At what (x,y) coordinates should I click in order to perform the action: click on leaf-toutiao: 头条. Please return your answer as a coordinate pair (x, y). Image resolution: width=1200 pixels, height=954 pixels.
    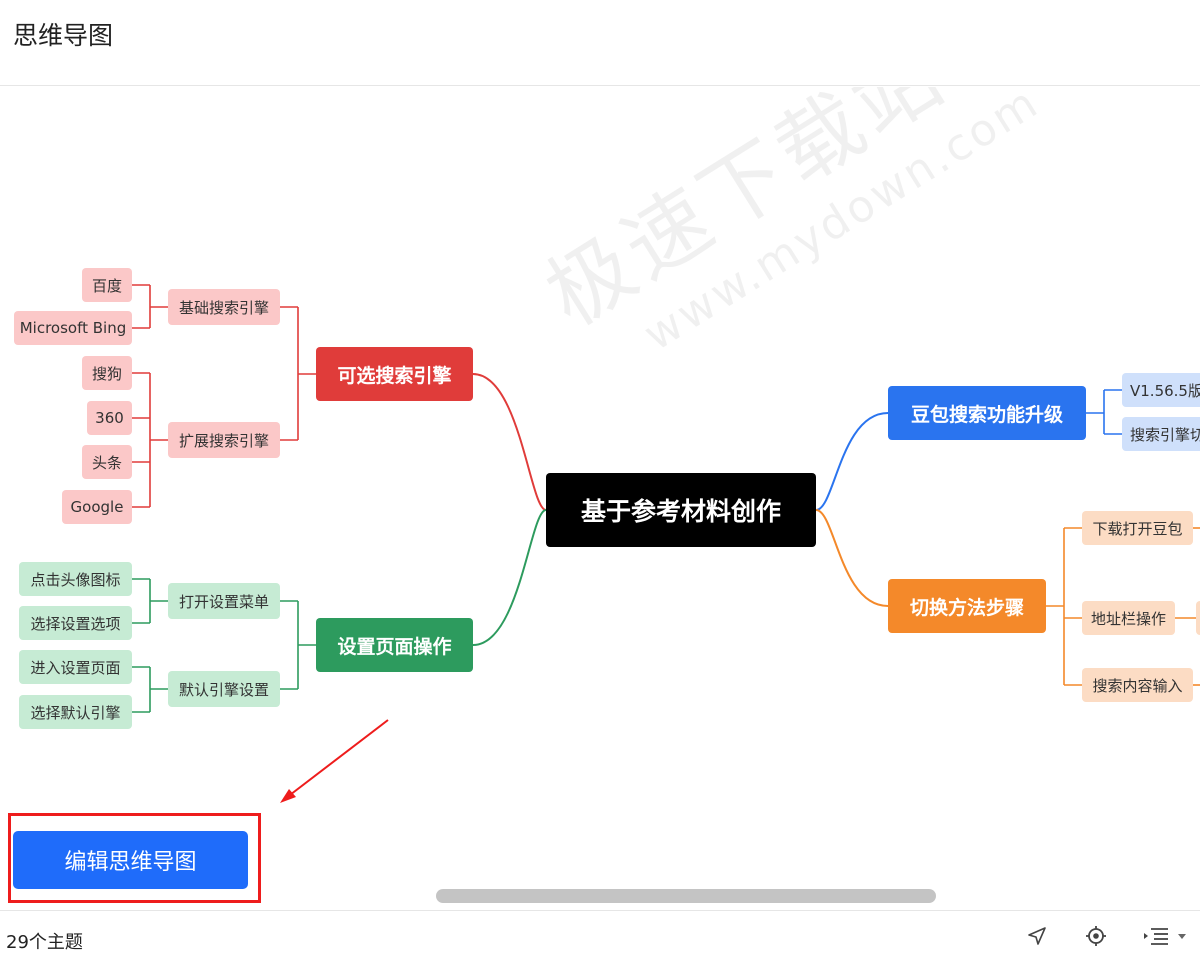
    Looking at the image, I should click on (107, 462).